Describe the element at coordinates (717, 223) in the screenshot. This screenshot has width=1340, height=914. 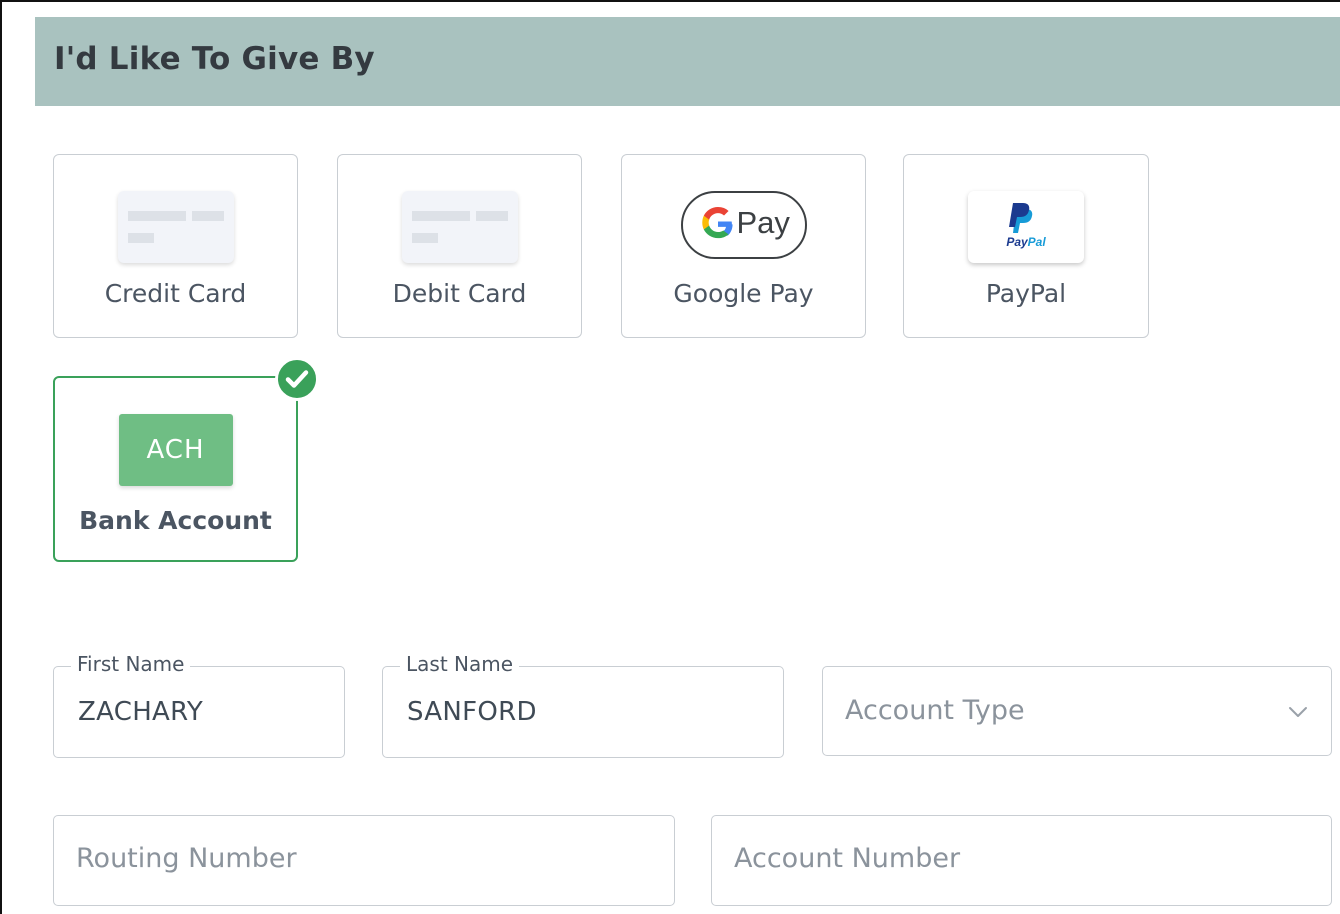
I see `google-g-icon` at that location.